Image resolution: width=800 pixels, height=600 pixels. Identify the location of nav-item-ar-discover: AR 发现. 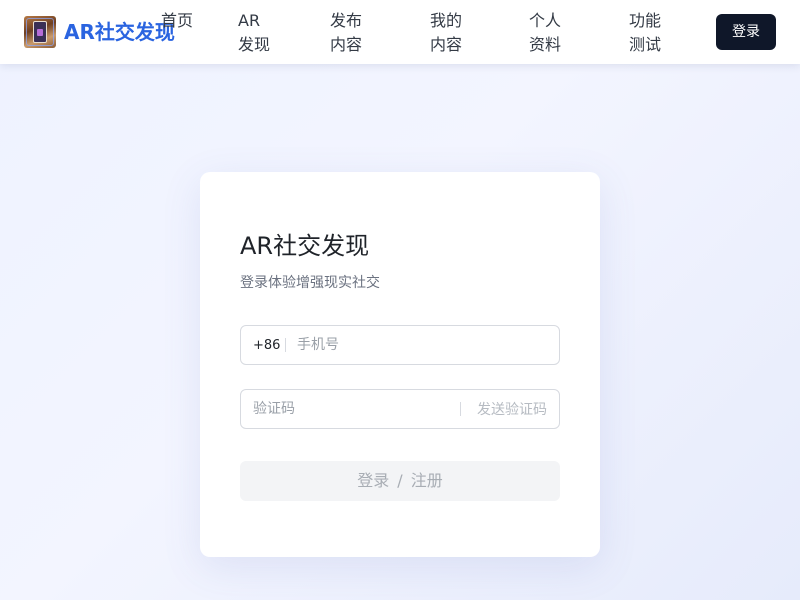
(258, 33).